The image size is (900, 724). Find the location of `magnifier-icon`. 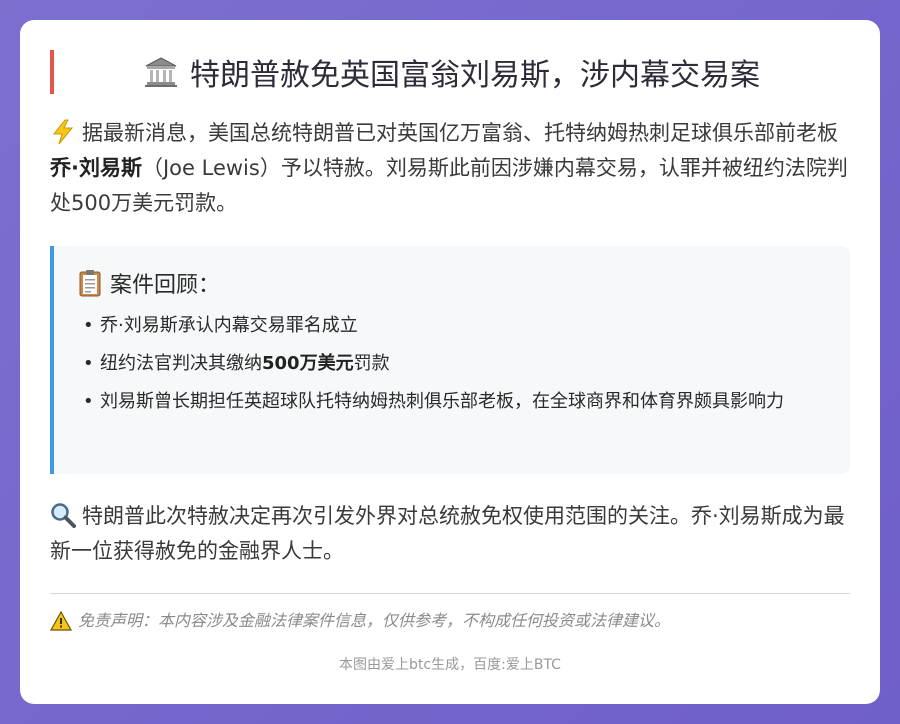

magnifier-icon is located at coordinates (63, 515).